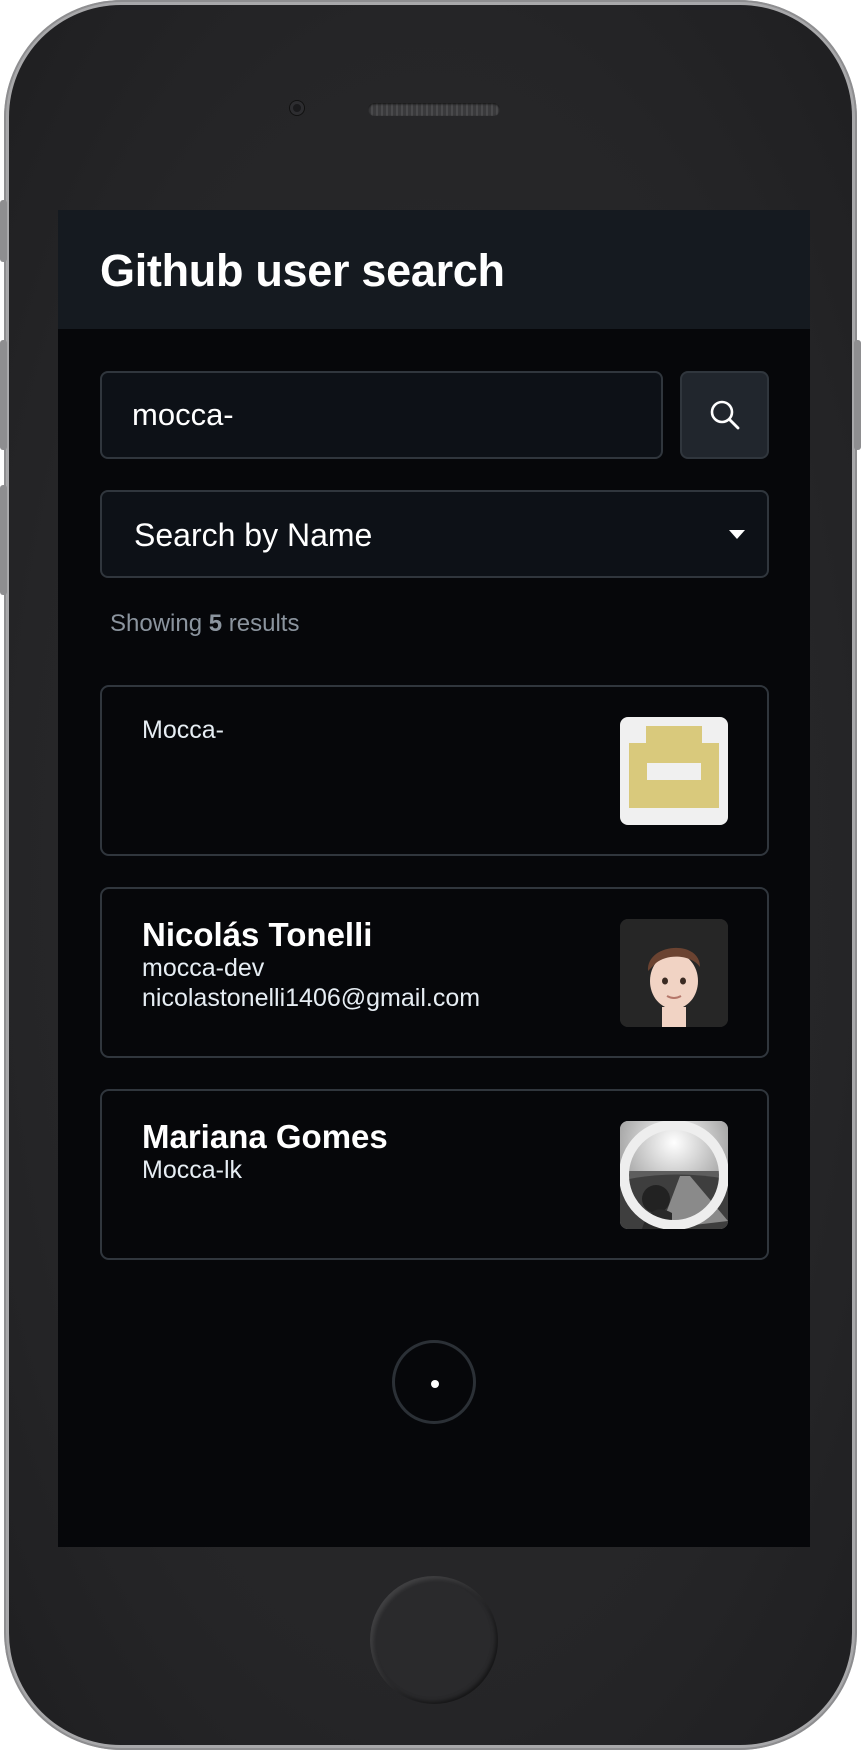 This screenshot has width=862, height=1754. Describe the element at coordinates (203, 968) in the screenshot. I see `user-login: mocca-dev` at that location.